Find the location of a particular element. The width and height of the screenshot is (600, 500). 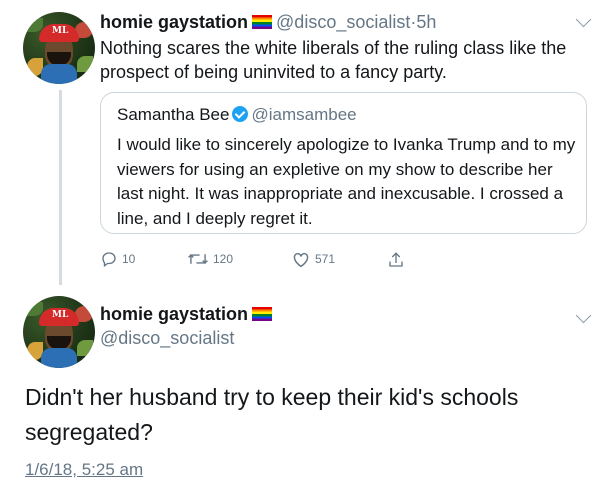

thread-line is located at coordinates (60, 187).